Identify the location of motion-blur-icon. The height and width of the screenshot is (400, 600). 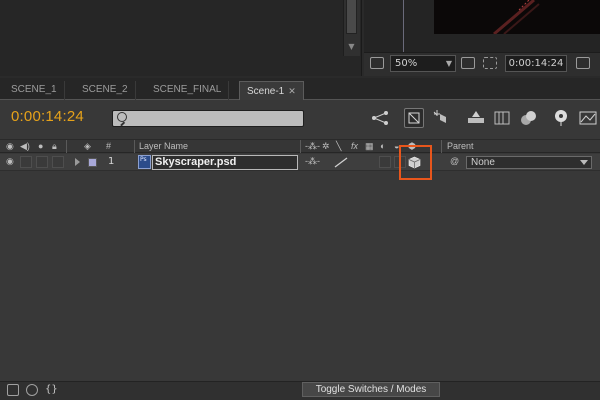
(502, 118).